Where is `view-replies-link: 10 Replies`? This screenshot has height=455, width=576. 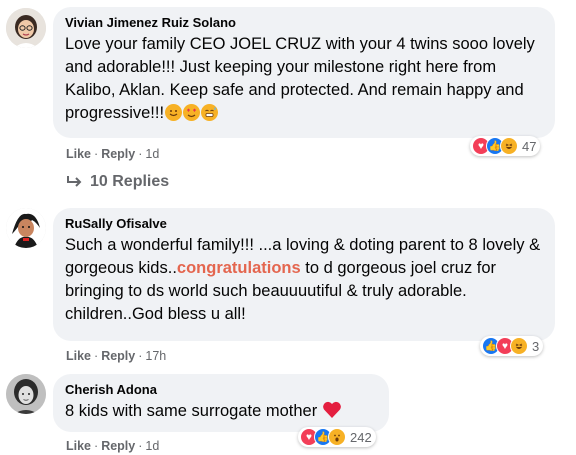 view-replies-link: 10 Replies is located at coordinates (117, 182).